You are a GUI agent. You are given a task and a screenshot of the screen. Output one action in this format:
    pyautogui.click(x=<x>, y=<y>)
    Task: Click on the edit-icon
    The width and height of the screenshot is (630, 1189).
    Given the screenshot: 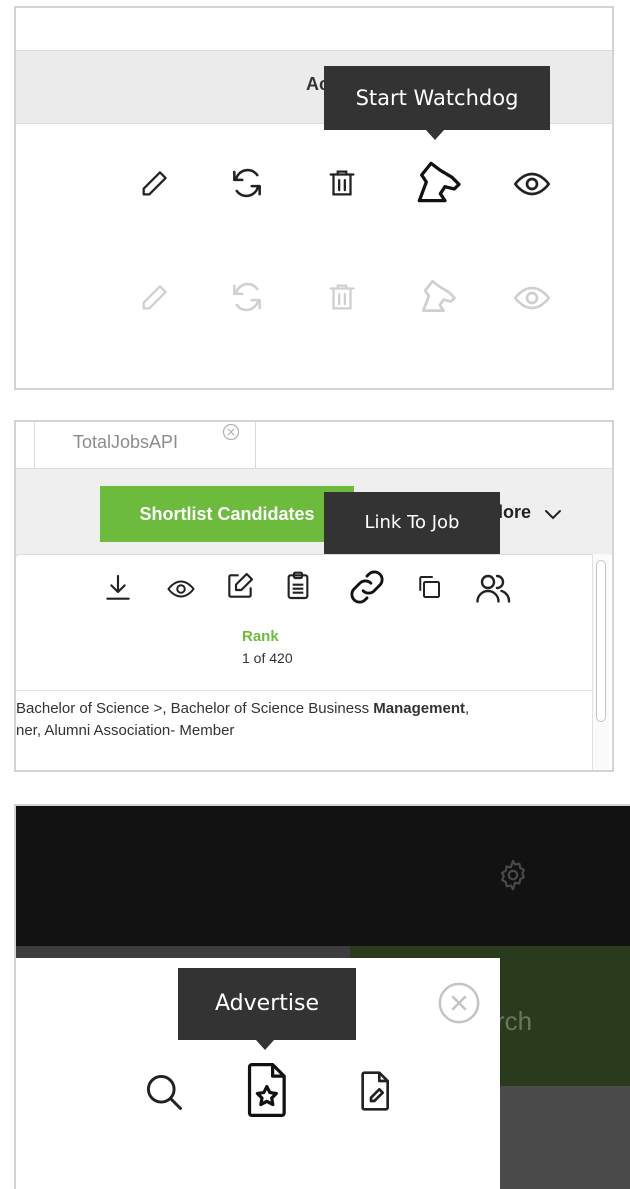 What is the action you would take?
    pyautogui.click(x=240, y=586)
    